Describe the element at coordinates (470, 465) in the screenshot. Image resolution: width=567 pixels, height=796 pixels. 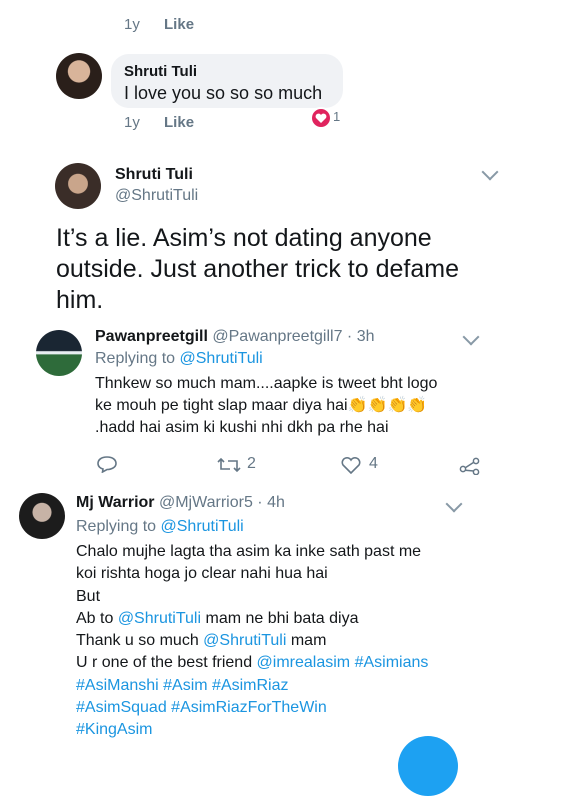
I see `share-icon` at that location.